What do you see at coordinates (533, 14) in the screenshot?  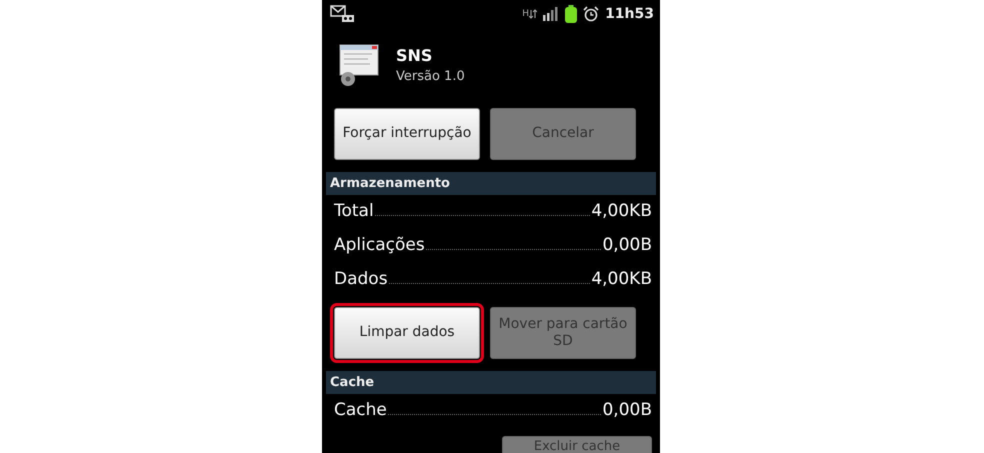 I see `data-arrows-icon` at bounding box center [533, 14].